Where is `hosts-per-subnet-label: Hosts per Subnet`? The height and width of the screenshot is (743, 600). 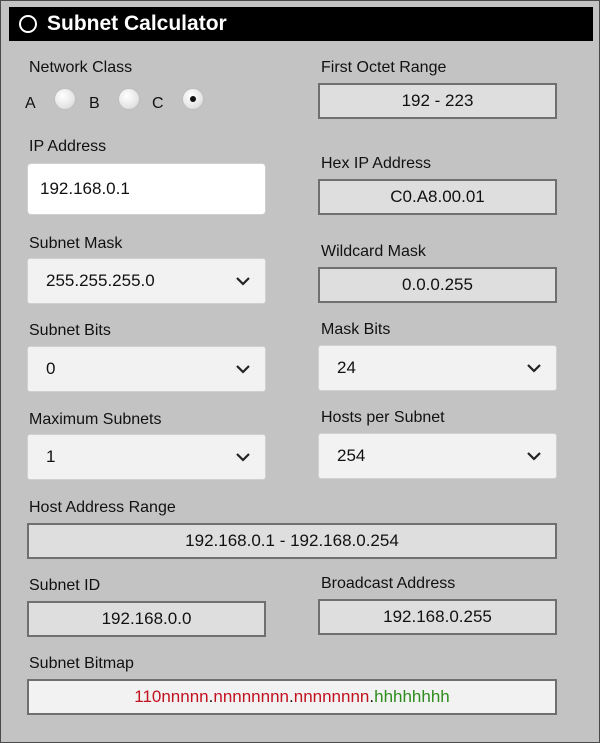
hosts-per-subnet-label: Hosts per Subnet is located at coordinates (383, 417).